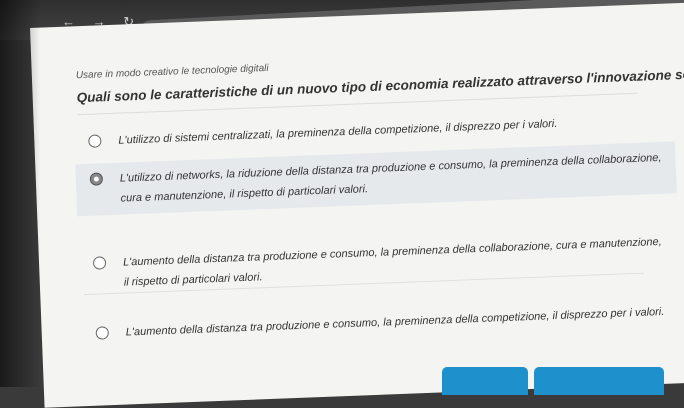 The width and height of the screenshot is (684, 408). What do you see at coordinates (599, 381) in the screenshot?
I see `next-button` at bounding box center [599, 381].